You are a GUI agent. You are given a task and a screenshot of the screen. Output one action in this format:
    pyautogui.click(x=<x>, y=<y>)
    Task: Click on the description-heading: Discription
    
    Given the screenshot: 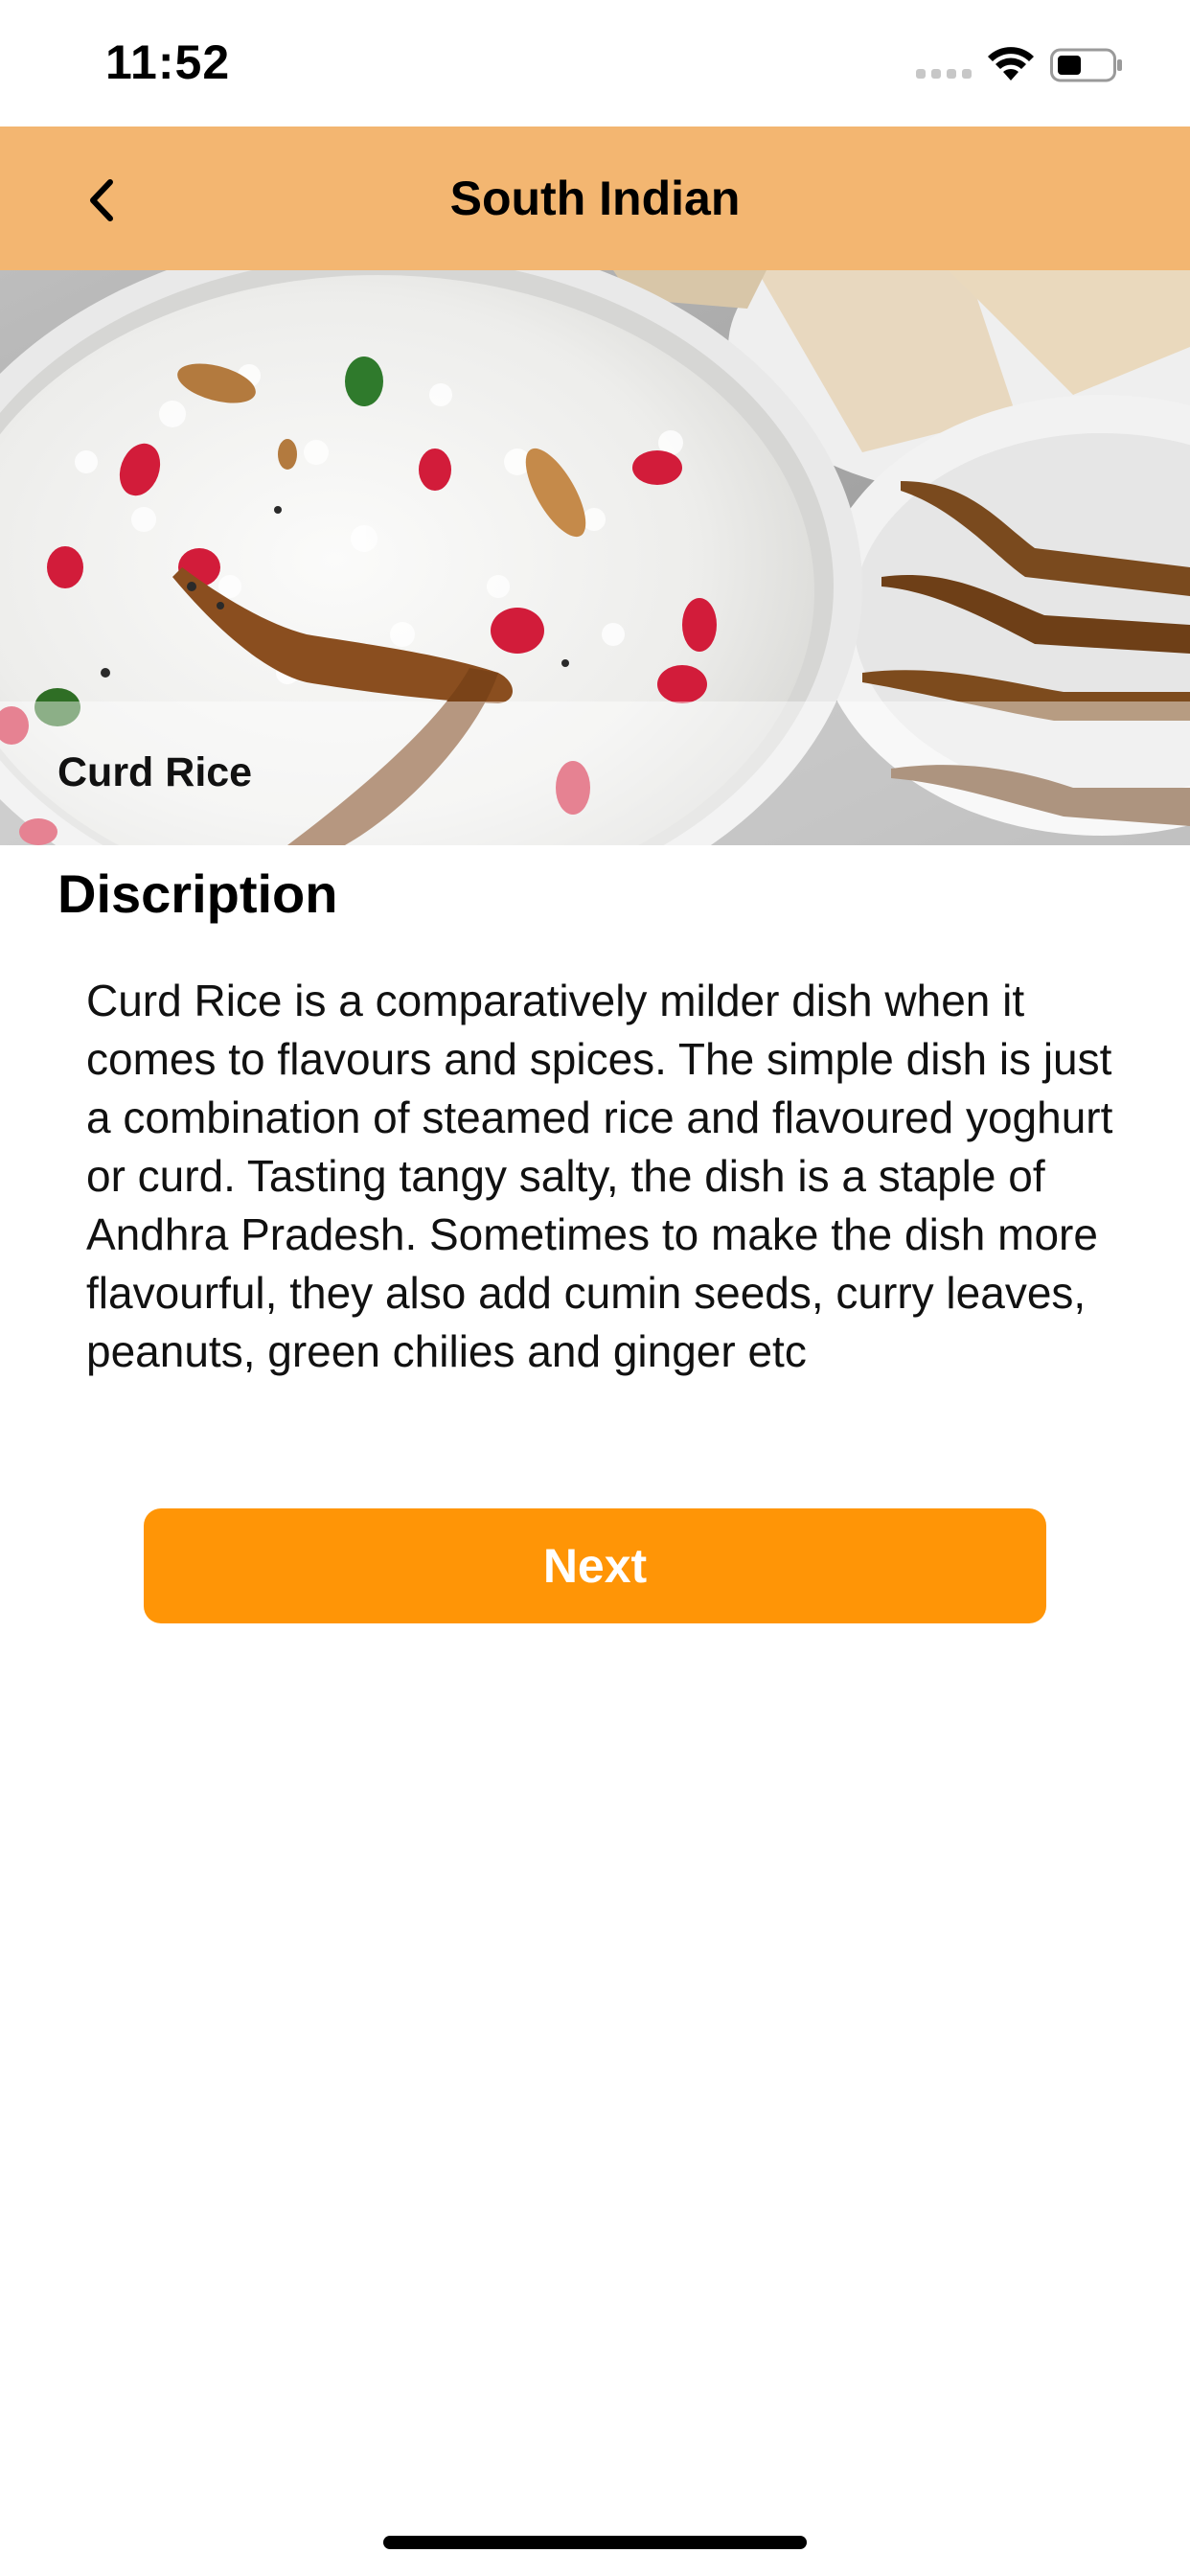 What is the action you would take?
    pyautogui.click(x=198, y=893)
    